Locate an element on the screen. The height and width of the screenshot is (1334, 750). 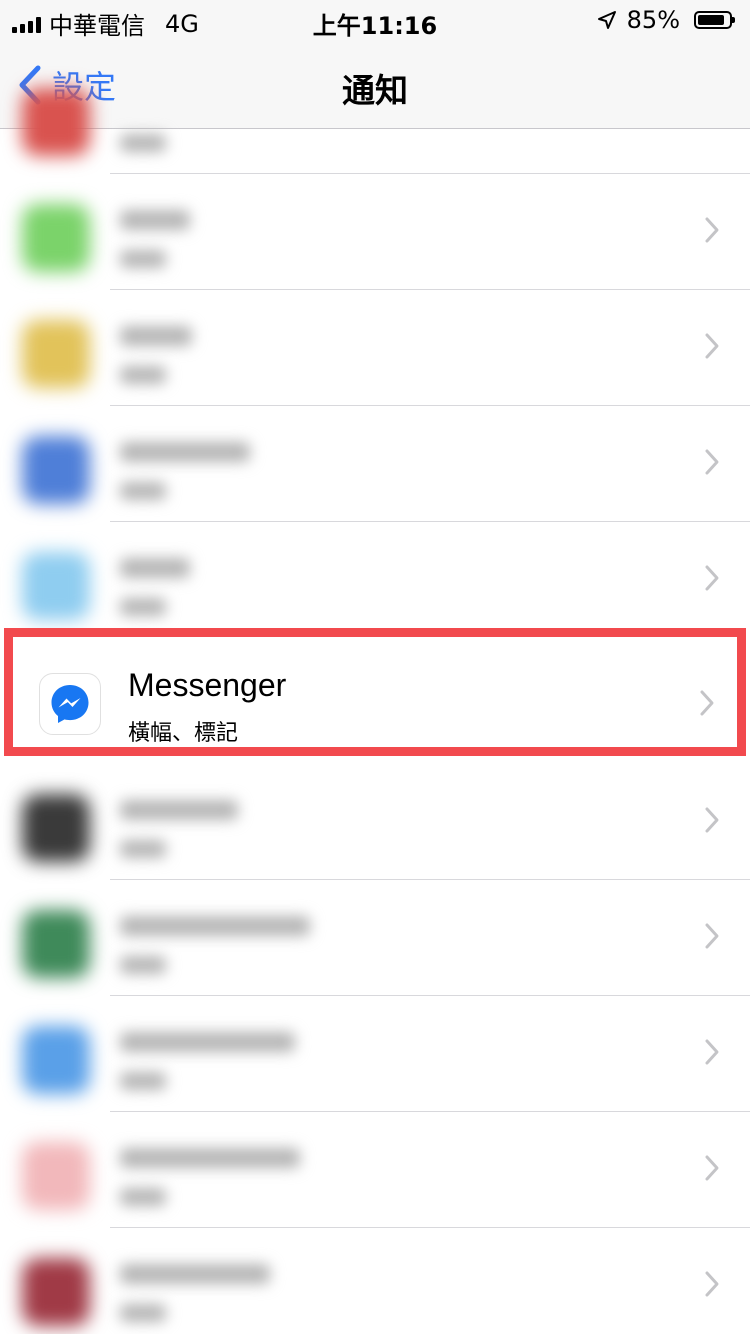
messenger-logo-icon is located at coordinates (70, 704).